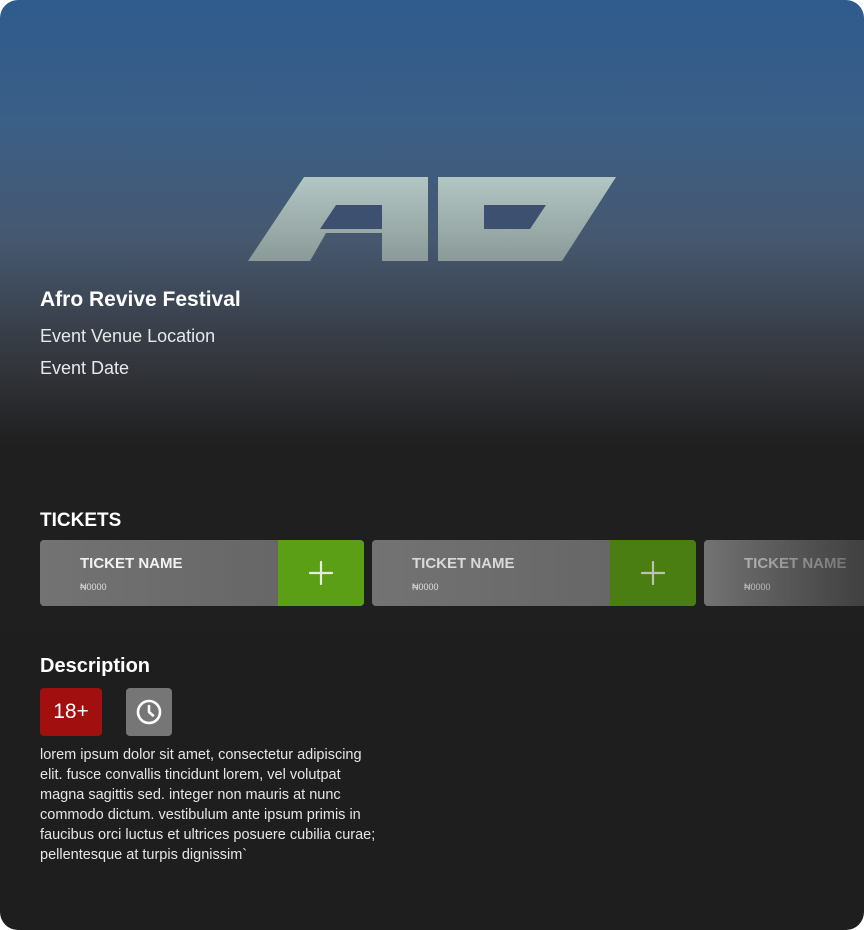  I want to click on clock-icon, so click(149, 712).